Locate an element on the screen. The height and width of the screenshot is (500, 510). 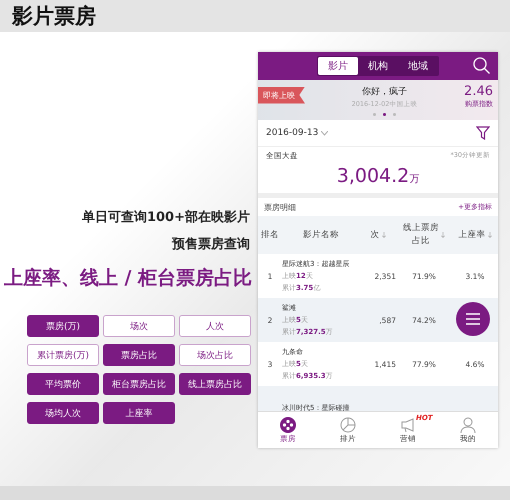
pie-chart-icon is located at coordinates (348, 424).